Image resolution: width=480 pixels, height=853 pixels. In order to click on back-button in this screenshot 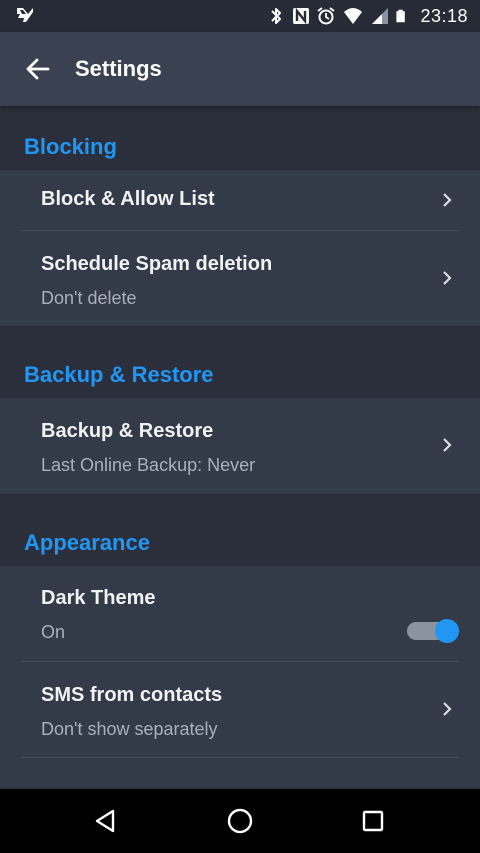, I will do `click(38, 69)`.